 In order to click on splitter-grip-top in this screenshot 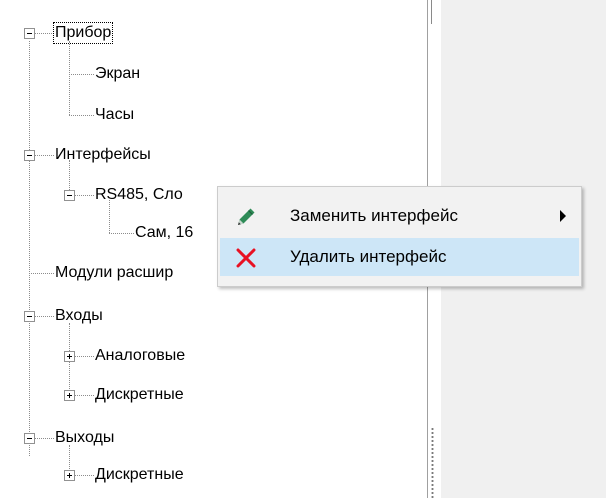, I will do `click(433, 12)`.